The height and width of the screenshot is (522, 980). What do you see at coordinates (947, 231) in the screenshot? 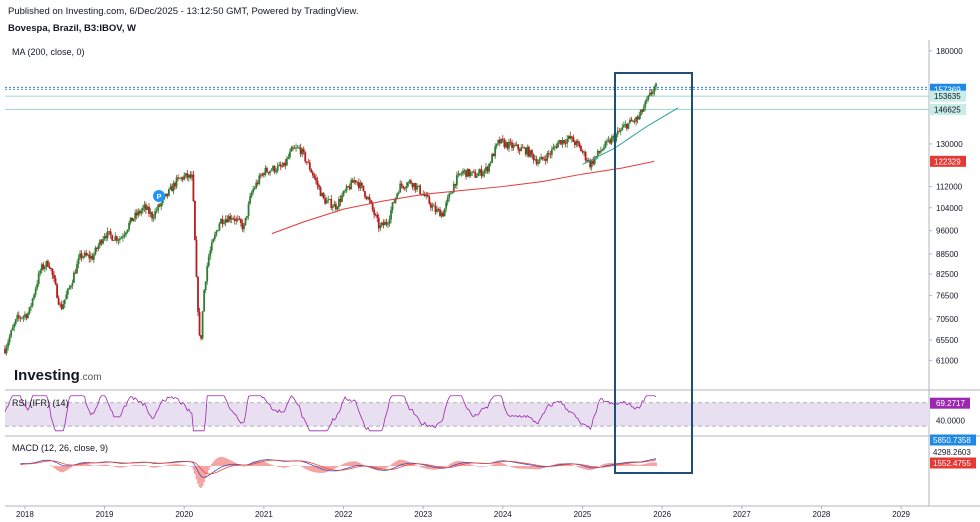
I see `y-tick-label: 96000` at bounding box center [947, 231].